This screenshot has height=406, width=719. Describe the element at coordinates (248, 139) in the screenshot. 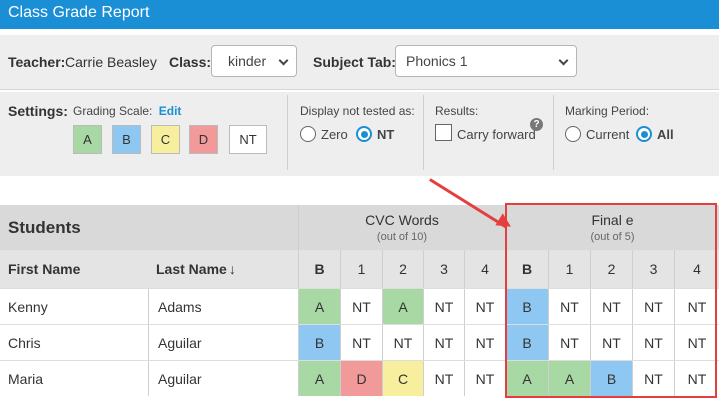

I see `grade-swatch-nt: NT` at that location.